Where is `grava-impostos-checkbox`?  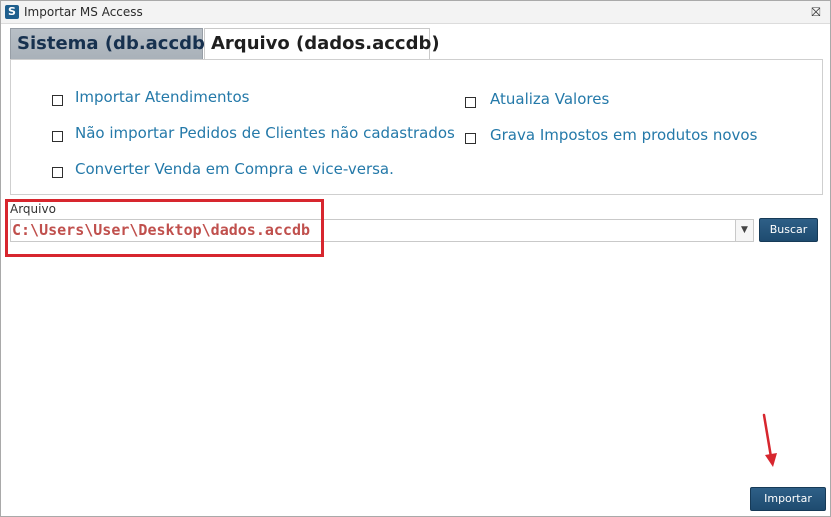 grava-impostos-checkbox is located at coordinates (470, 138).